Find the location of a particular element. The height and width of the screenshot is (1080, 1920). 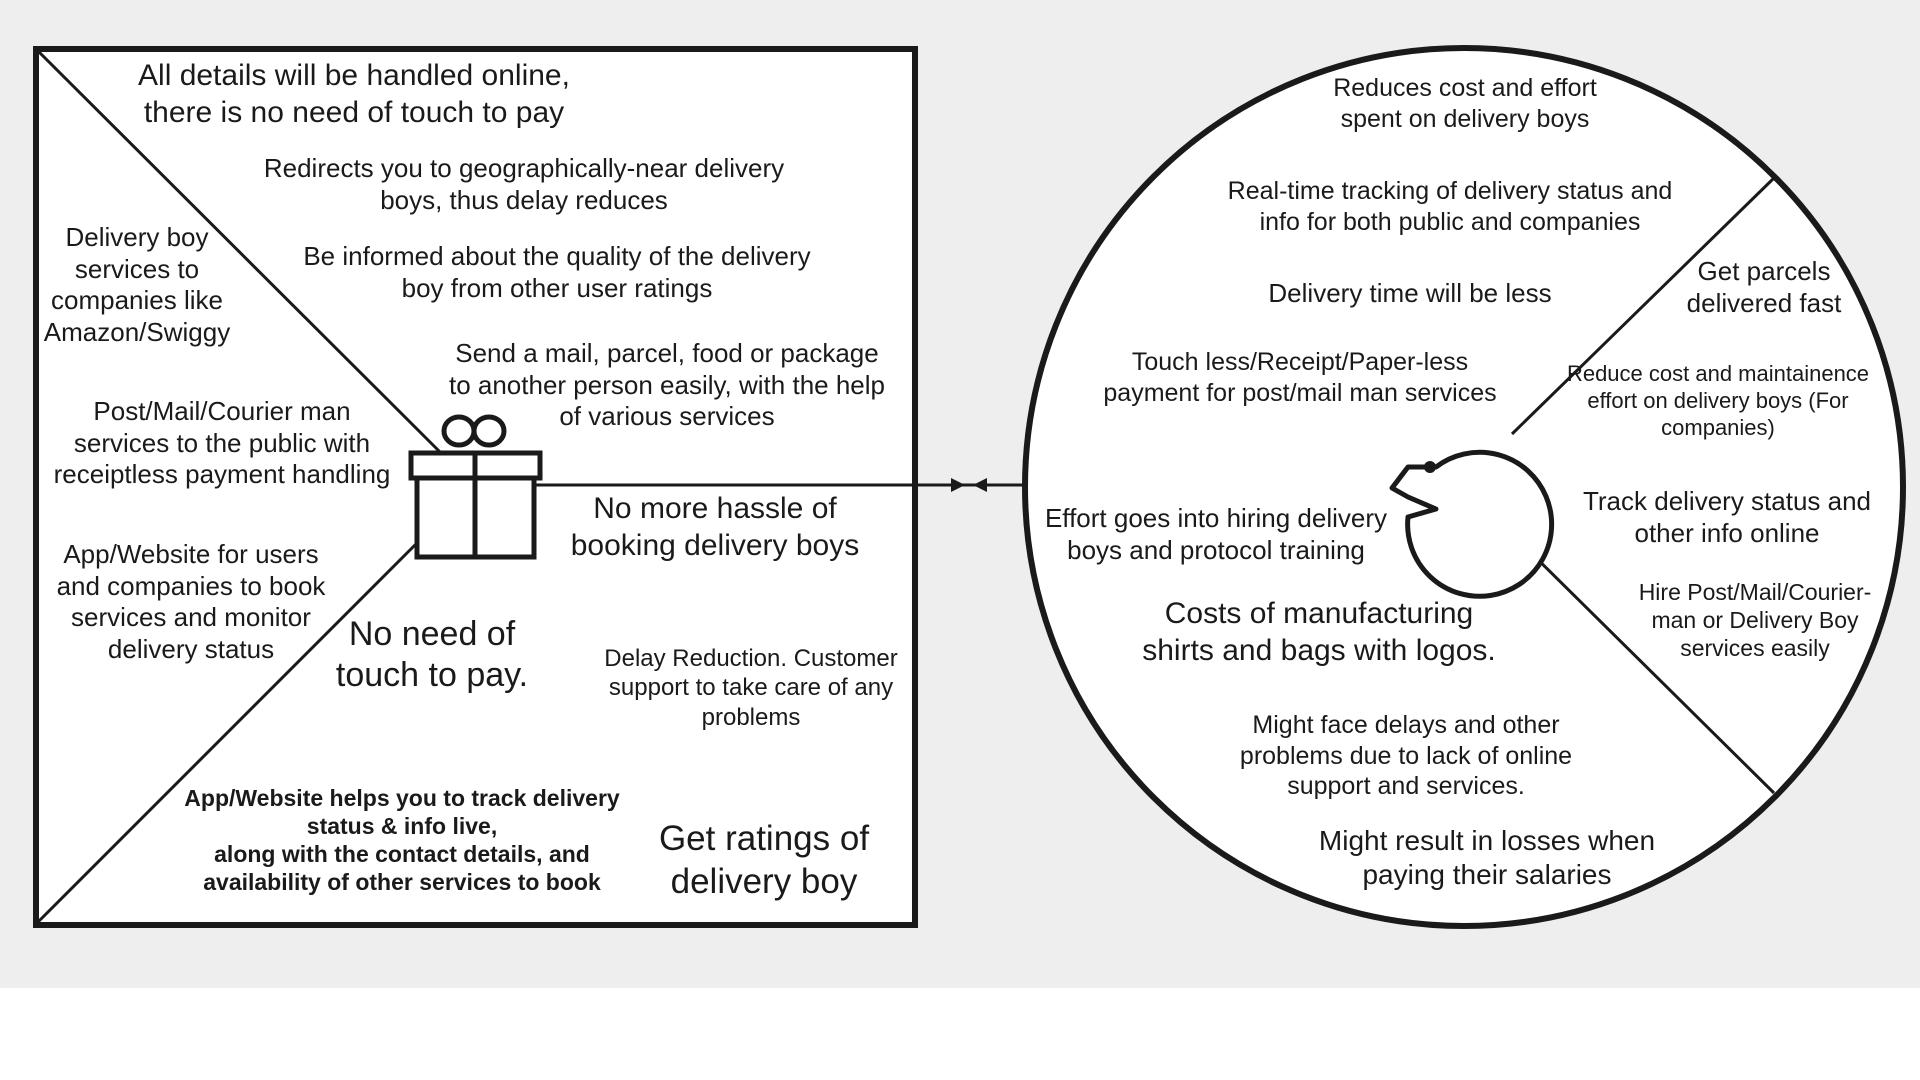

circle-right-text-1: Get parcels delivered fast is located at coordinates (1764, 287).